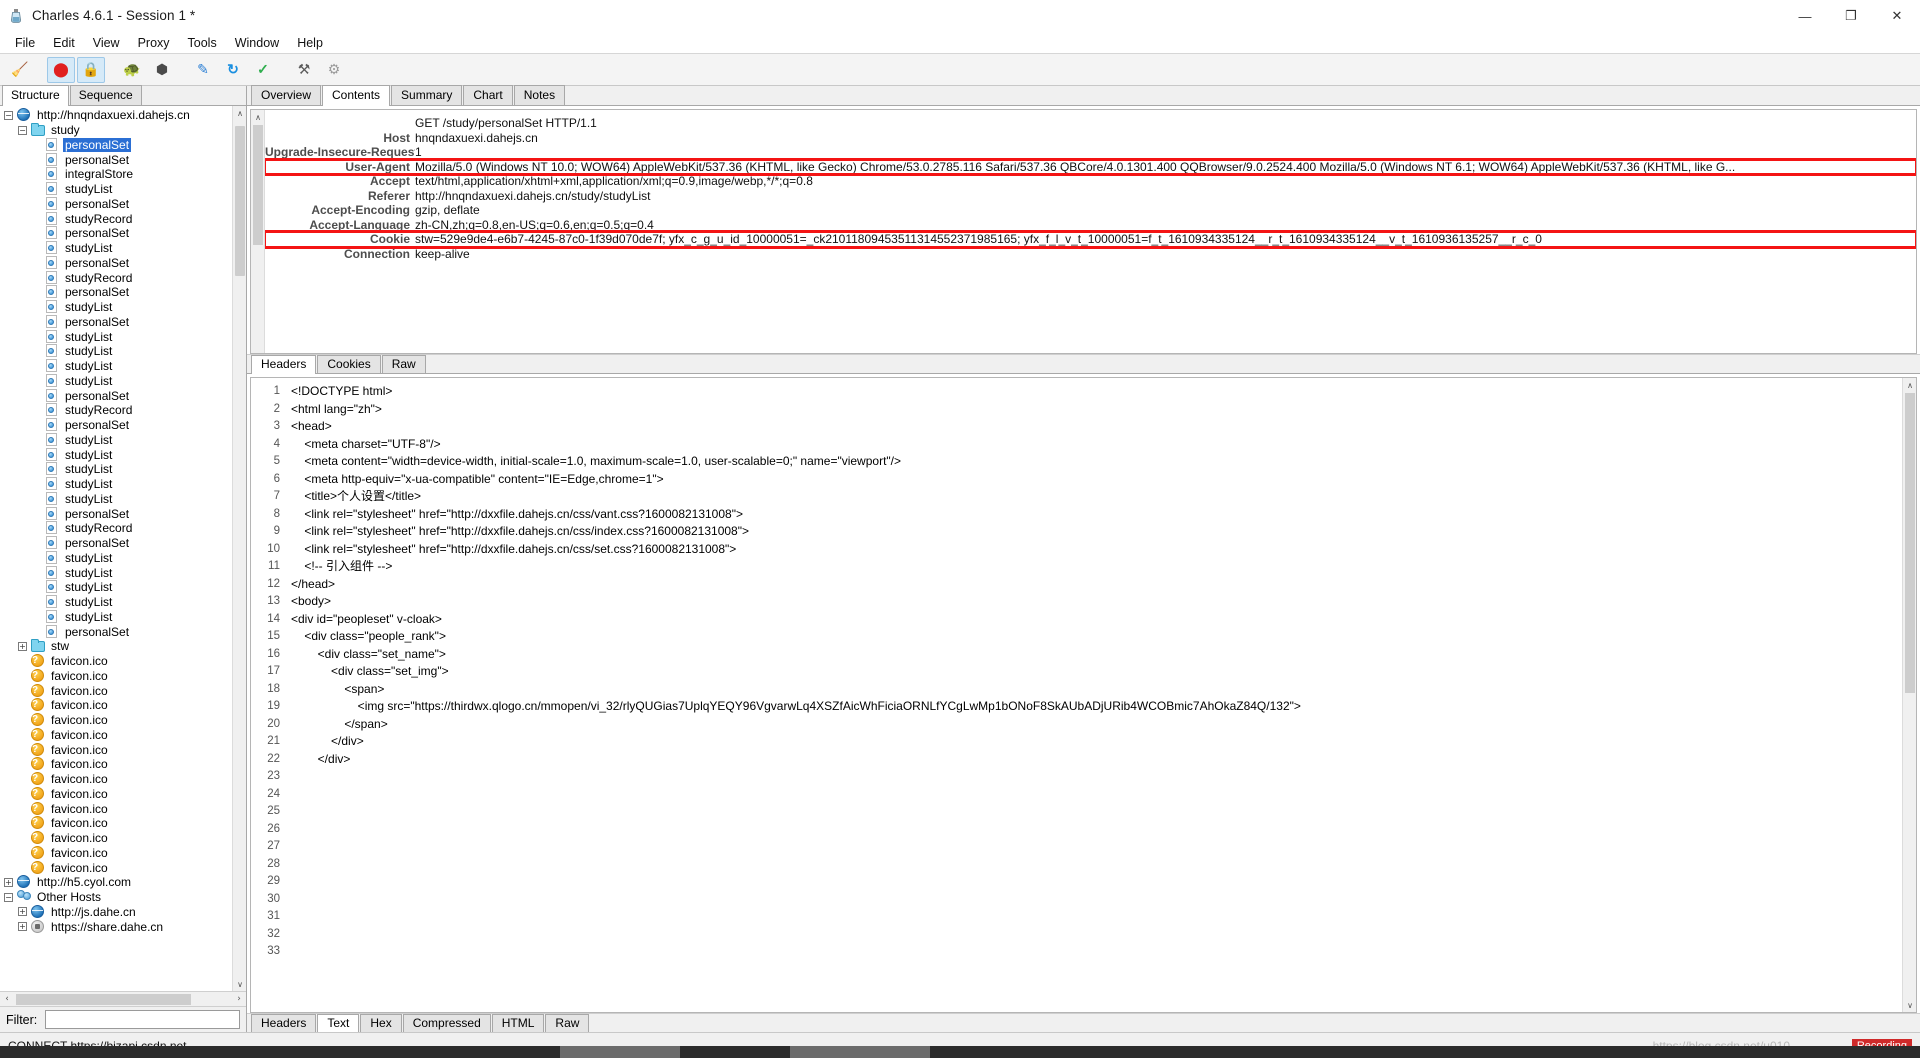  What do you see at coordinates (35, 95) in the screenshot?
I see `tab-structure: Structure` at bounding box center [35, 95].